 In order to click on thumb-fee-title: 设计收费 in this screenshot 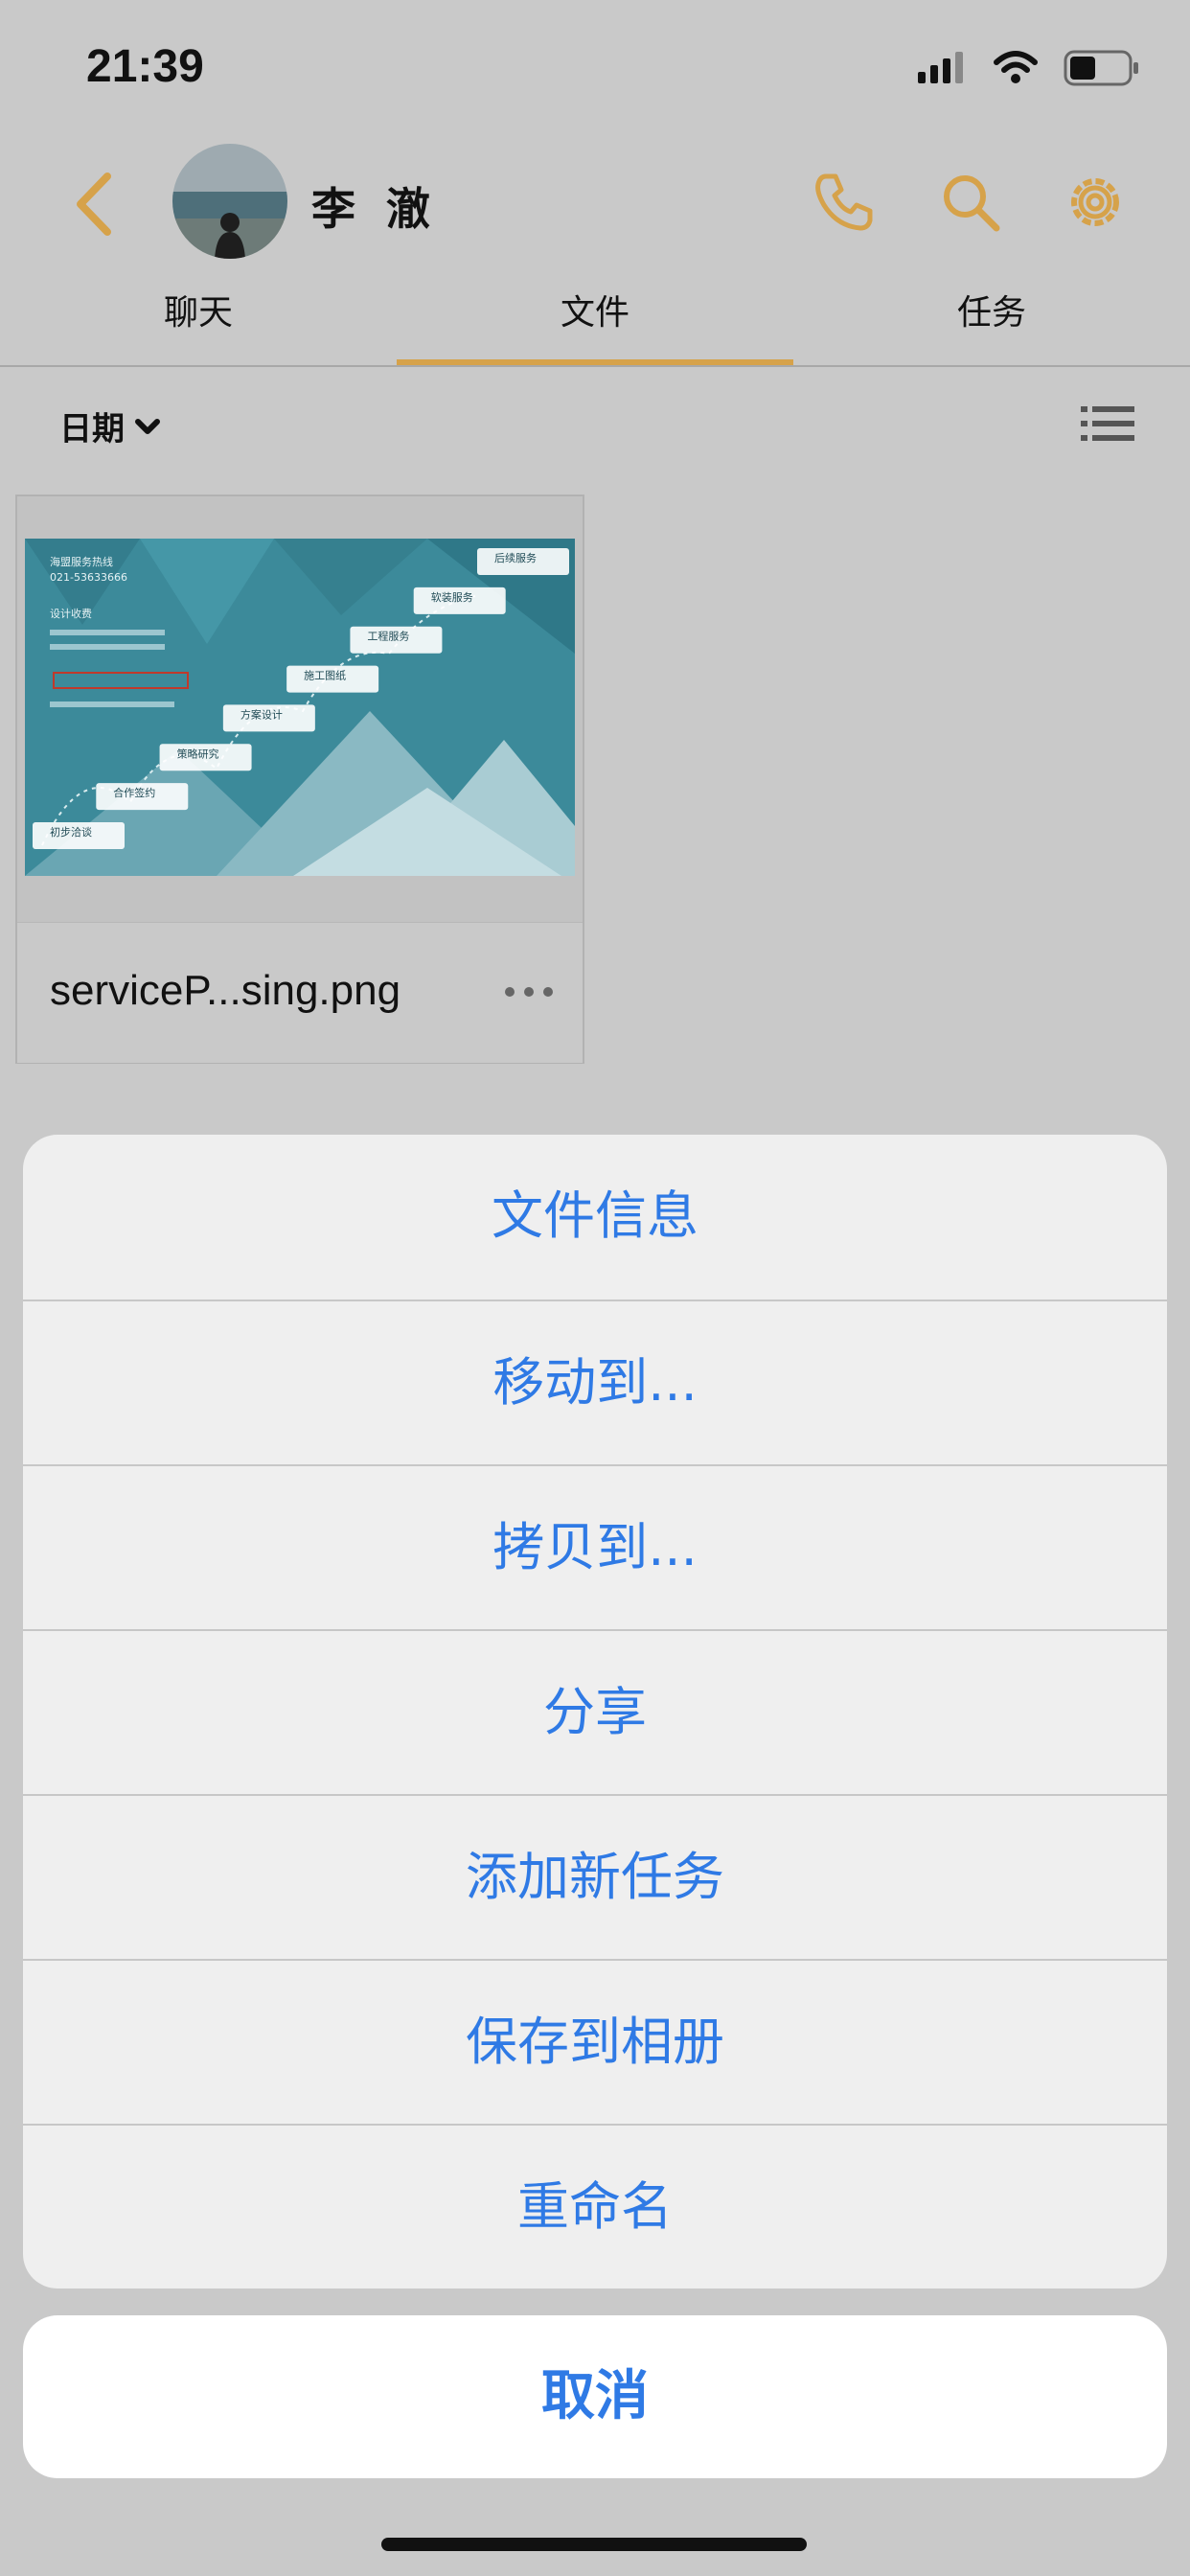, I will do `click(71, 613)`.